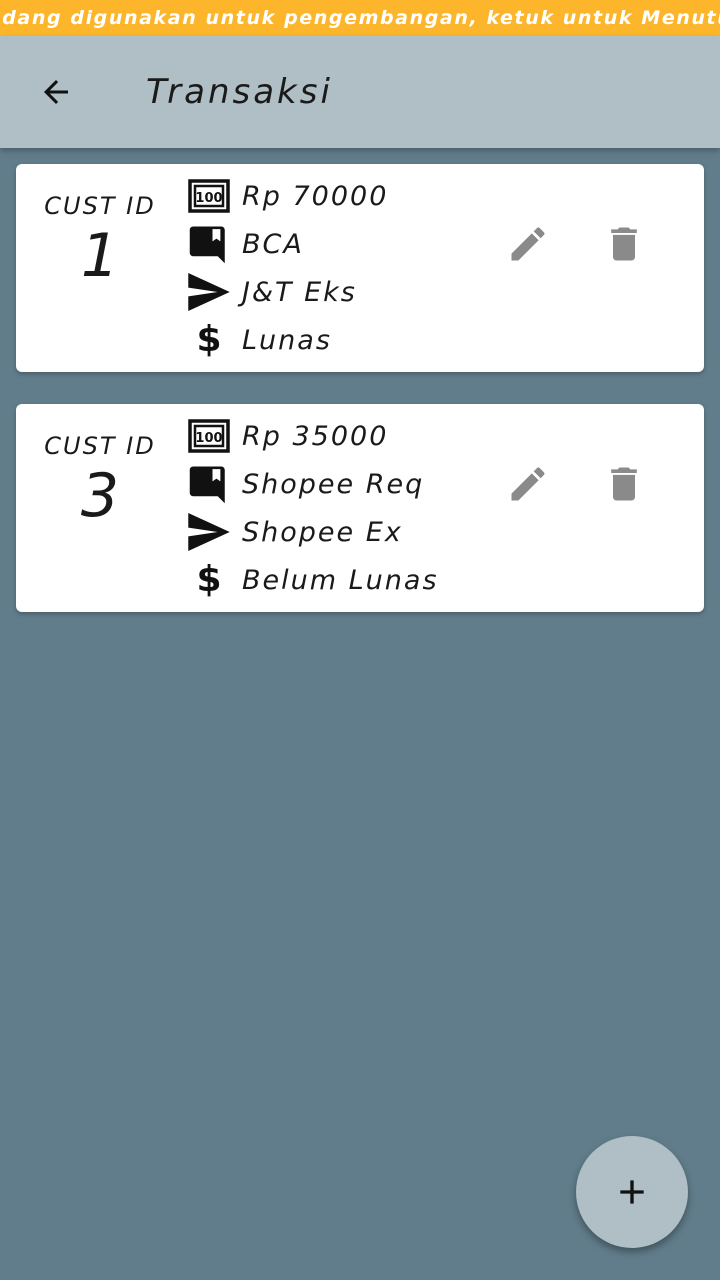  I want to click on arrow-back-icon, so click(56, 92).